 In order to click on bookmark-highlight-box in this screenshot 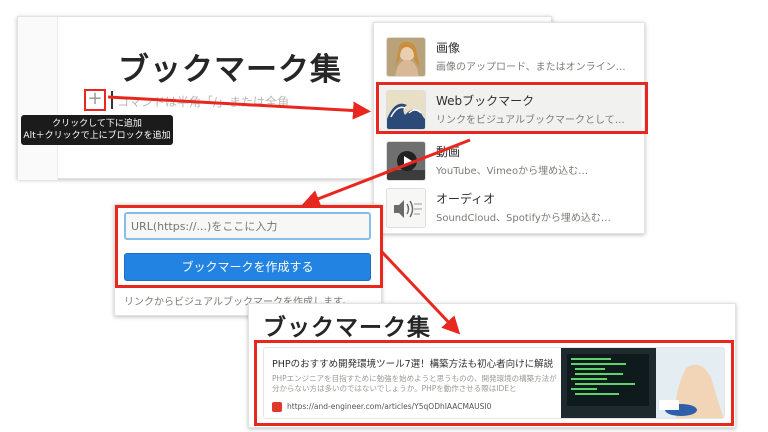, I will do `click(512, 108)`.